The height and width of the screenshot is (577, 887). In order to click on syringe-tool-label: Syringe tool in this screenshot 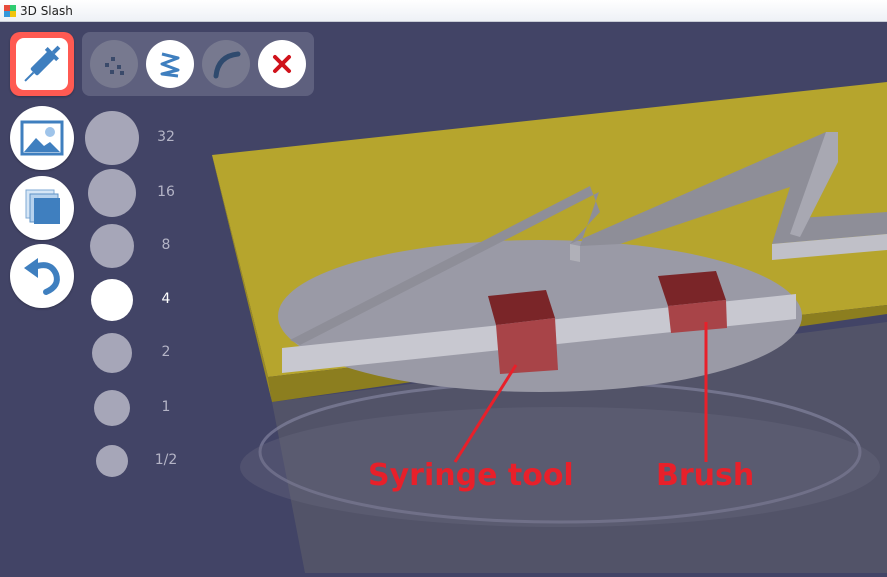, I will do `click(471, 475)`.